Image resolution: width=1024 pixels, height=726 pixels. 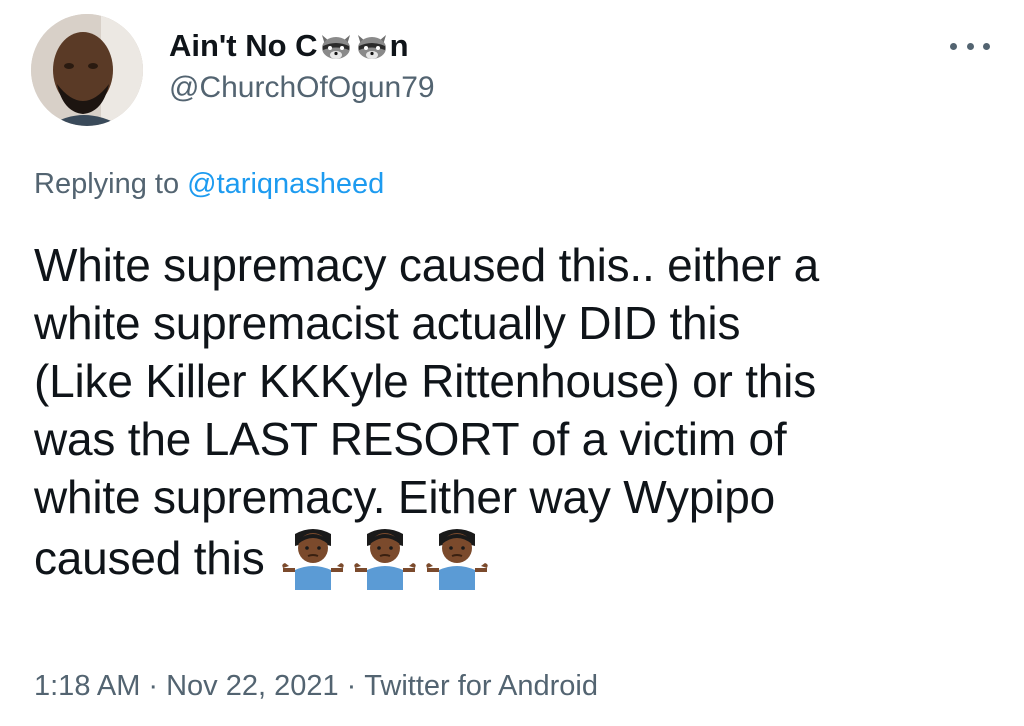 I want to click on tweet-time: 1:18 AM, so click(x=87, y=686).